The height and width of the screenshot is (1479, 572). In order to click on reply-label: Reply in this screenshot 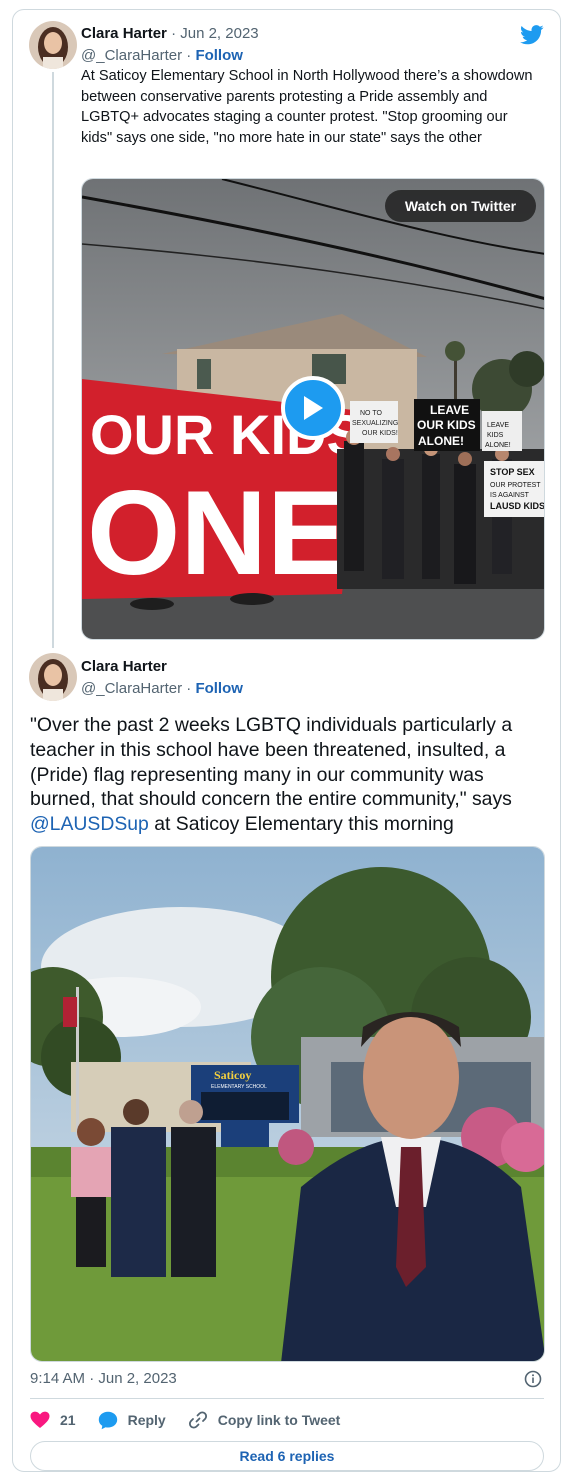, I will do `click(146, 1420)`.